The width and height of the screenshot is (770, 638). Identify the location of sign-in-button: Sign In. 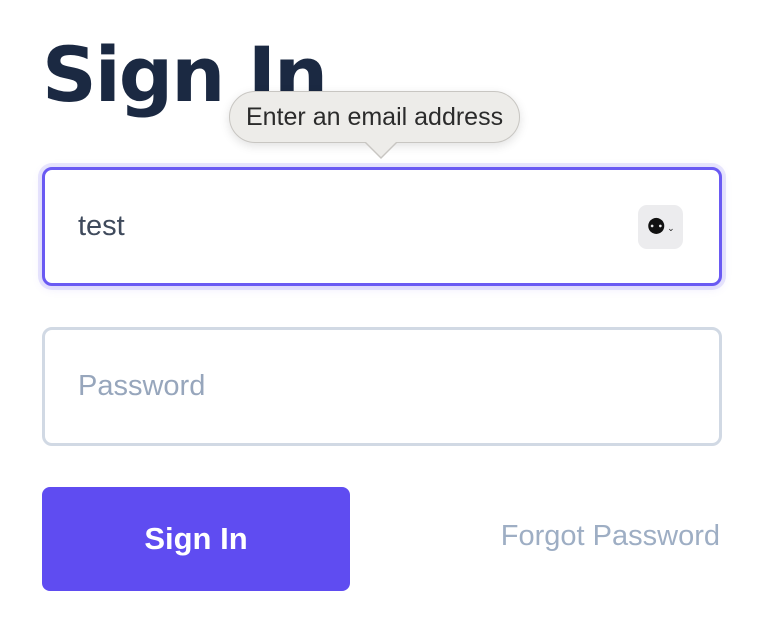
(196, 539).